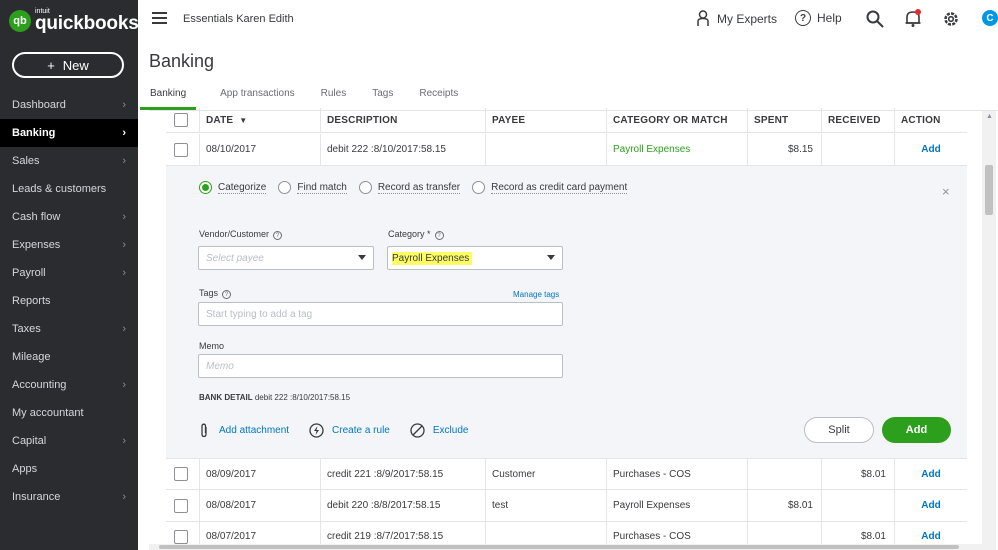 The width and height of the screenshot is (998, 550). What do you see at coordinates (69, 105) in the screenshot?
I see `sidebar-item-dashboard: Dashboard ›` at bounding box center [69, 105].